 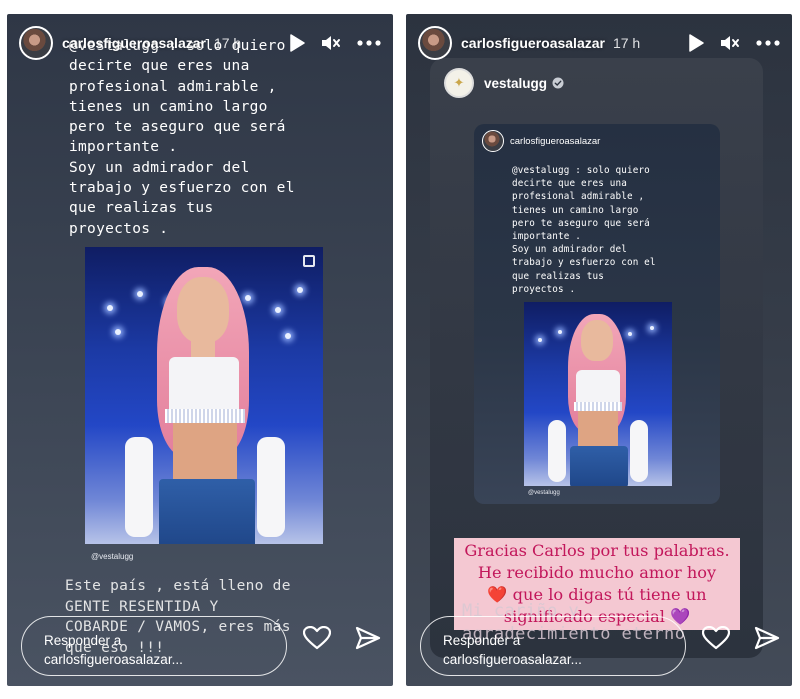 What do you see at coordinates (459, 83) in the screenshot?
I see `shared-account-avatar: ✦` at bounding box center [459, 83].